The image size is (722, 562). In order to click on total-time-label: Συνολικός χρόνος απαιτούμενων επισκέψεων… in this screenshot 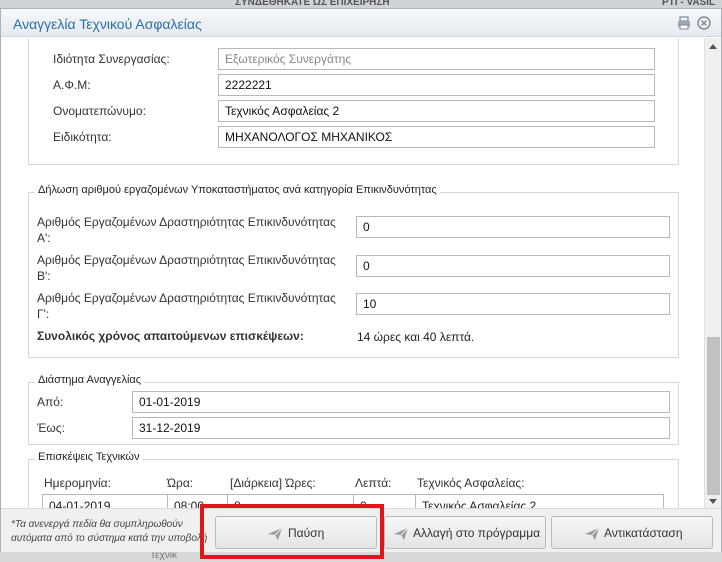, I will do `click(170, 336)`.